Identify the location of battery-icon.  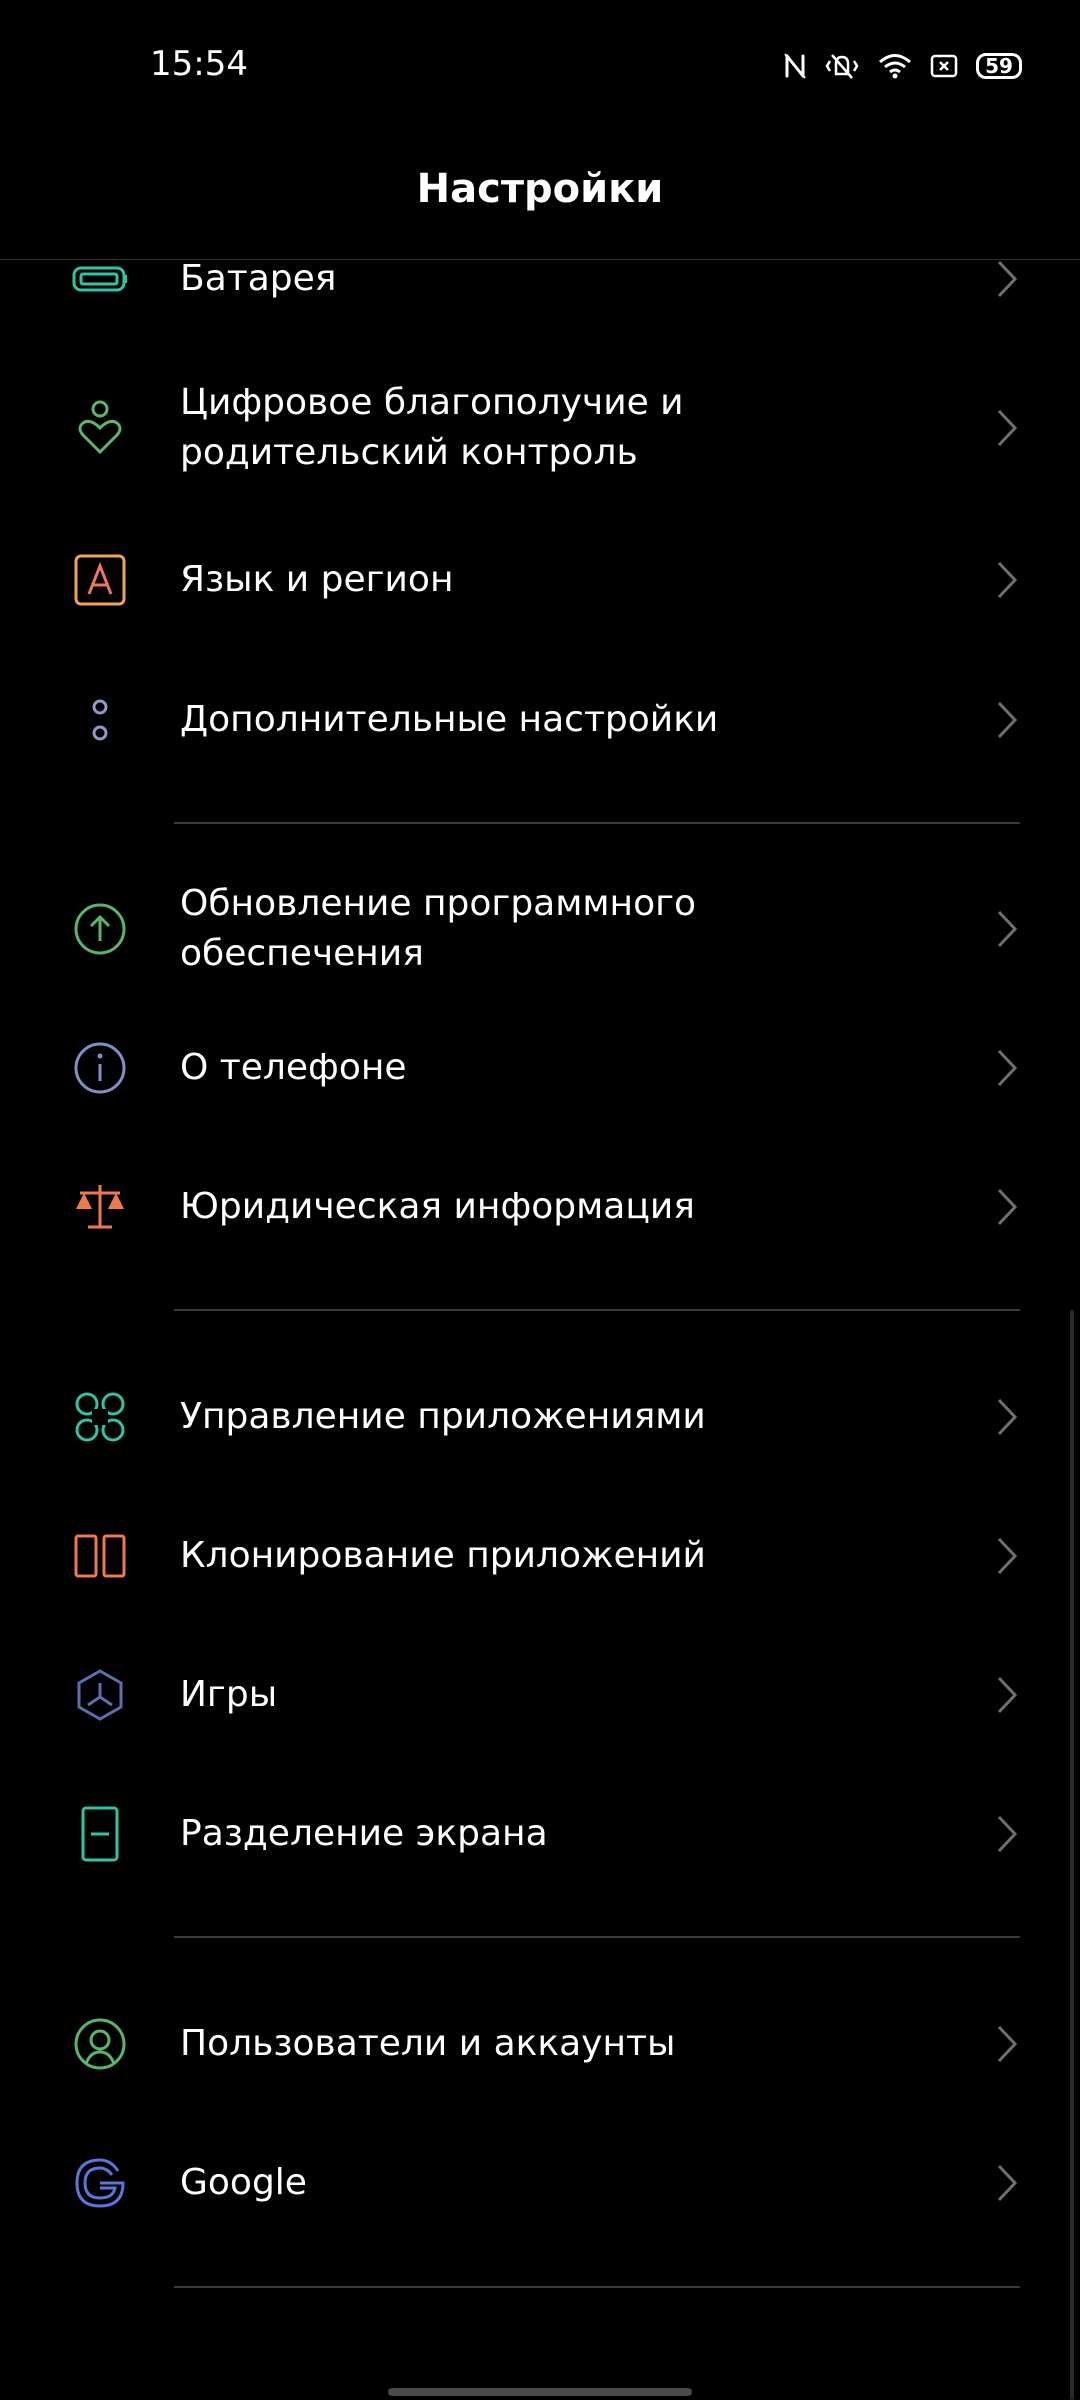
(100, 283).